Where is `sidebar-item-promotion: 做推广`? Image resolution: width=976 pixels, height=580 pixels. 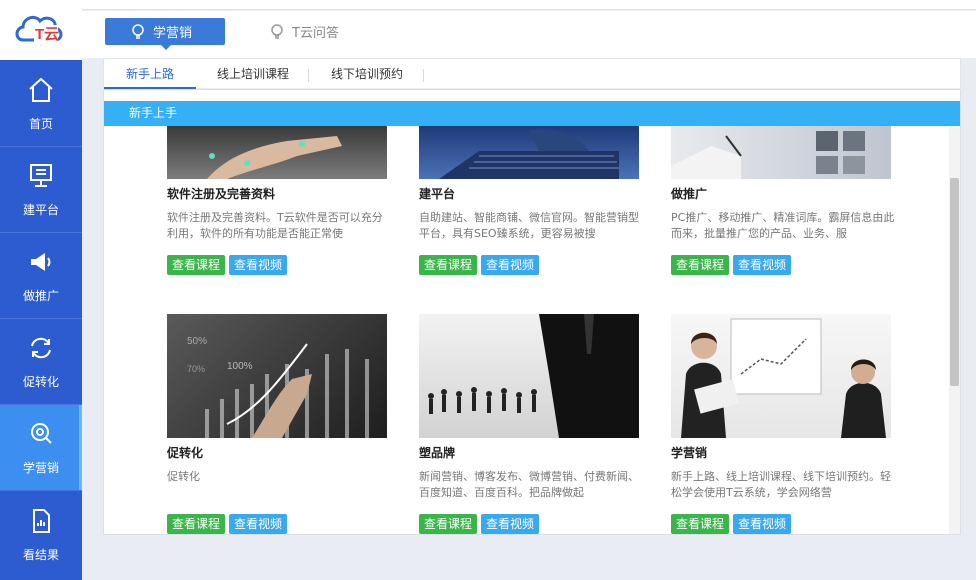
sidebar-item-promotion: 做推广 is located at coordinates (41, 276).